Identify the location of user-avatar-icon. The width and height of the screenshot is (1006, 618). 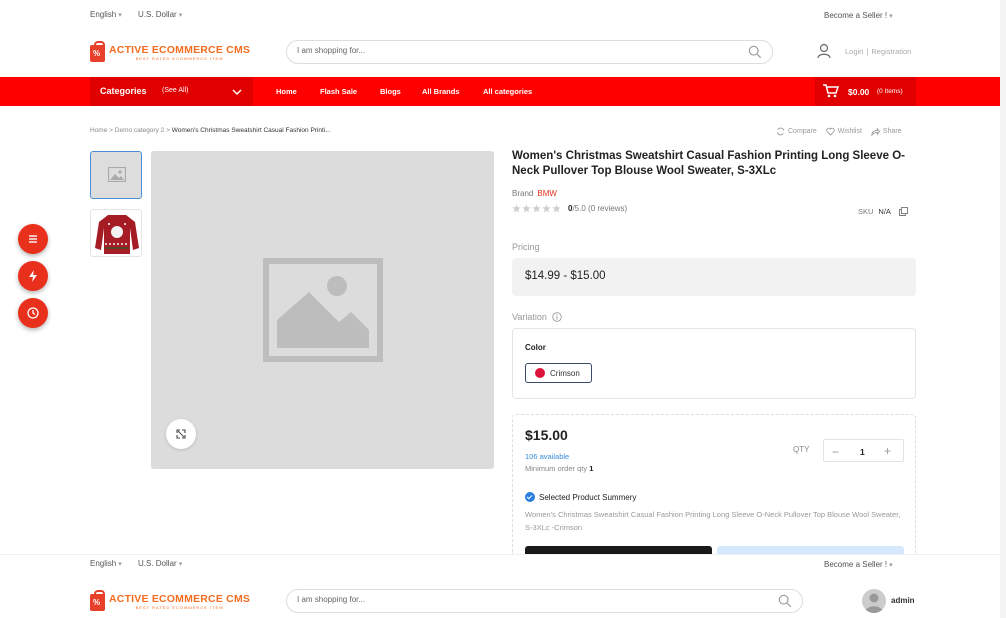
(874, 603).